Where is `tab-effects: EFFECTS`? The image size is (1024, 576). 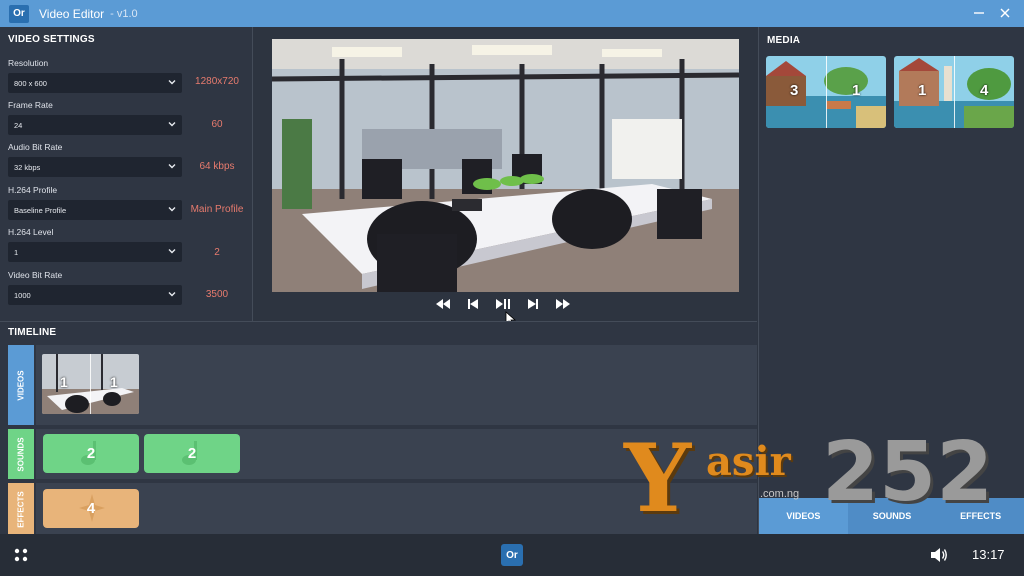 tab-effects: EFFECTS is located at coordinates (980, 516).